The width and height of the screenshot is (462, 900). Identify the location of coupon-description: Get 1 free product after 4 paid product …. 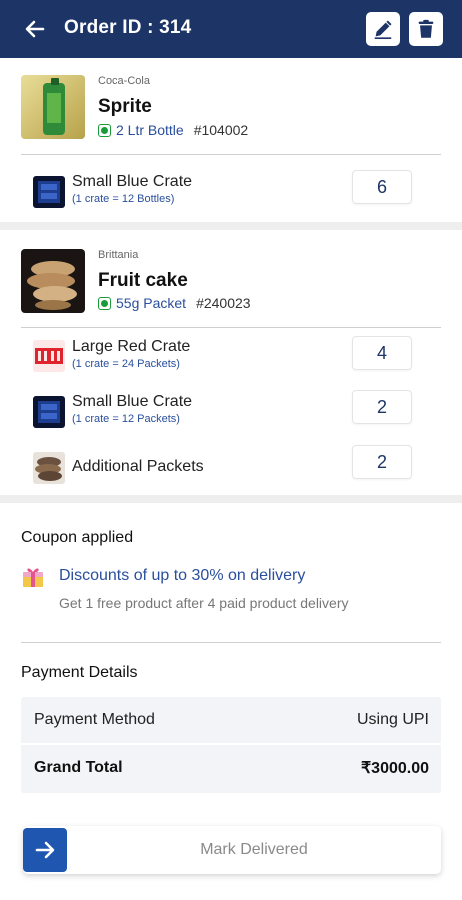
(204, 603).